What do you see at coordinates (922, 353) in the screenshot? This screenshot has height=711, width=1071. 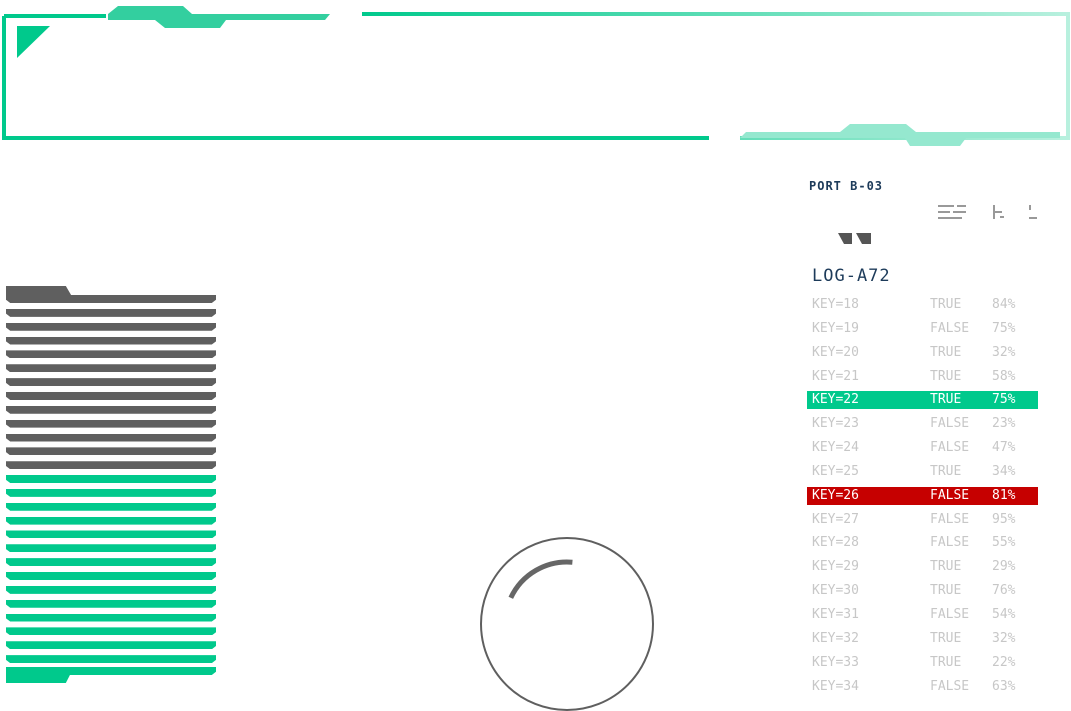 I see `log-row: KEY=20 TRUE 32%` at bounding box center [922, 353].